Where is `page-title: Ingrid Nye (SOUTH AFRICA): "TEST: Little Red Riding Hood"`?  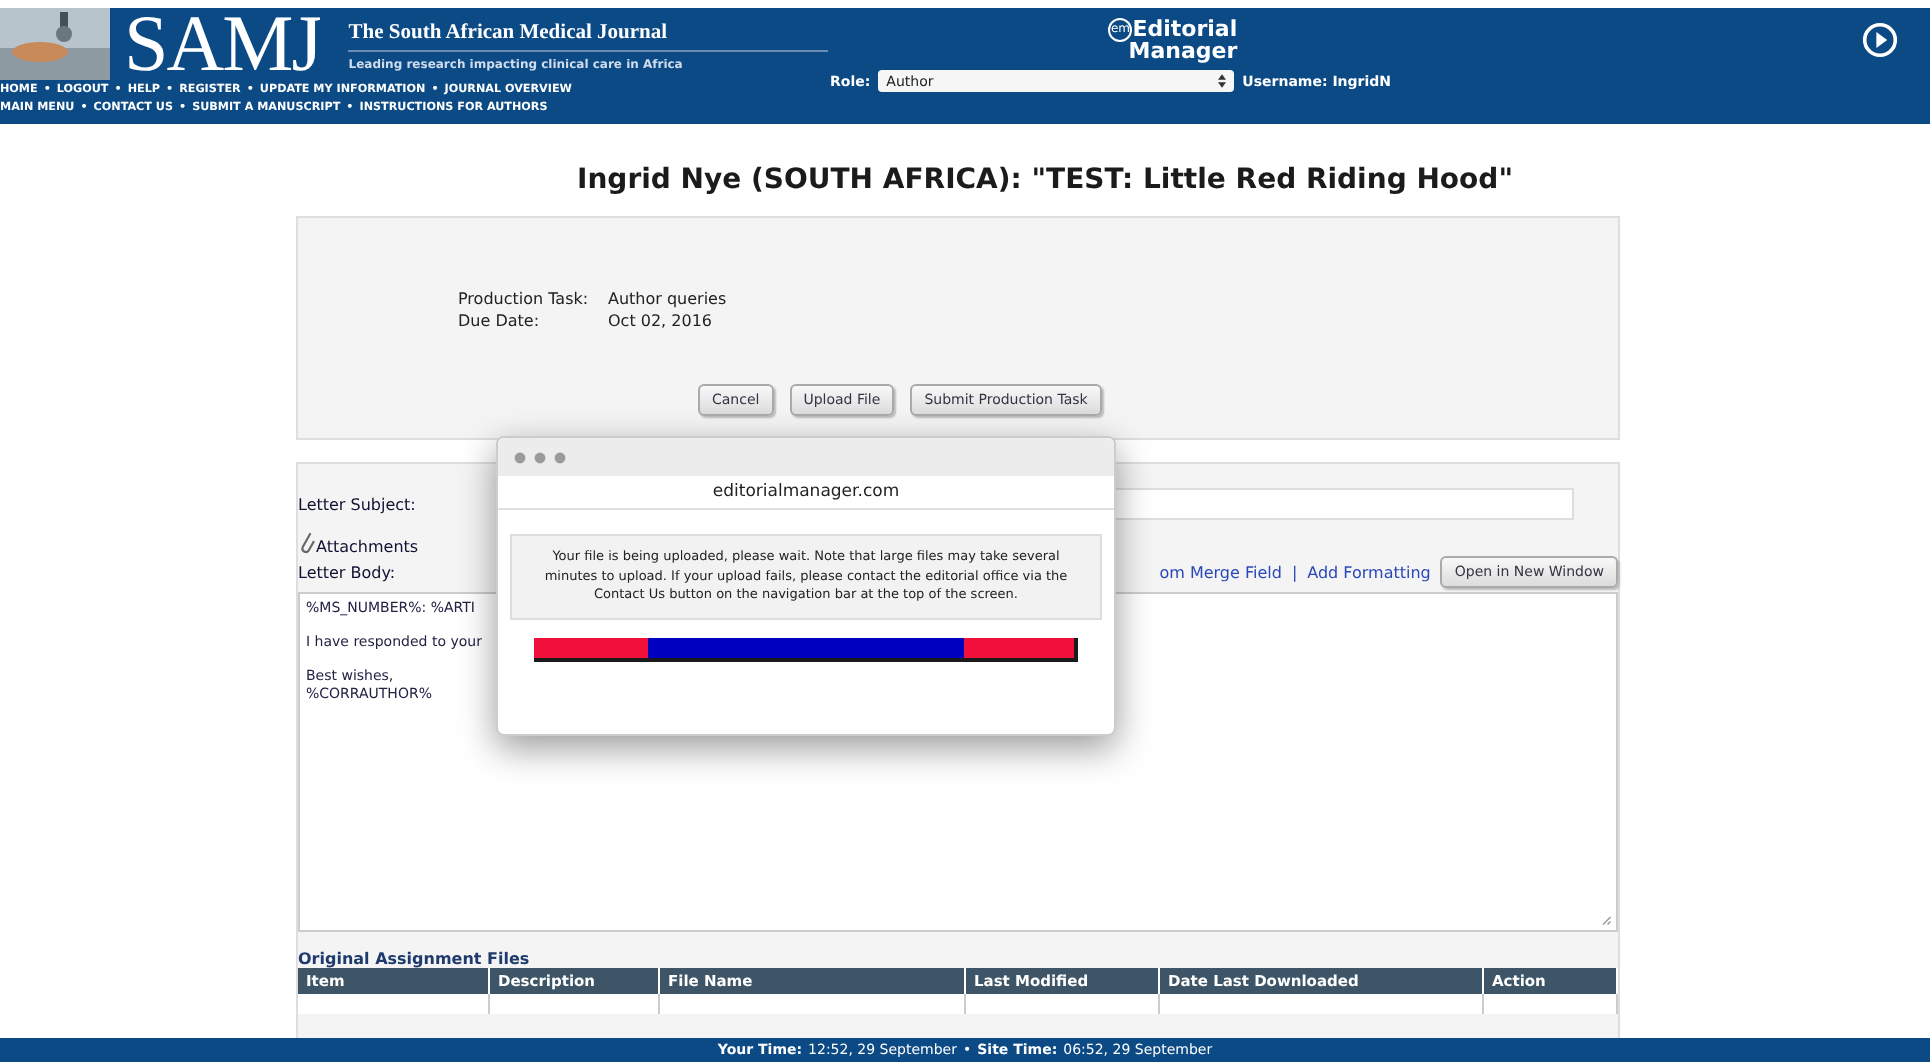 page-title: Ingrid Nye (SOUTH AFRICA): "TEST: Little Red Riding Hood" is located at coordinates (1045, 180).